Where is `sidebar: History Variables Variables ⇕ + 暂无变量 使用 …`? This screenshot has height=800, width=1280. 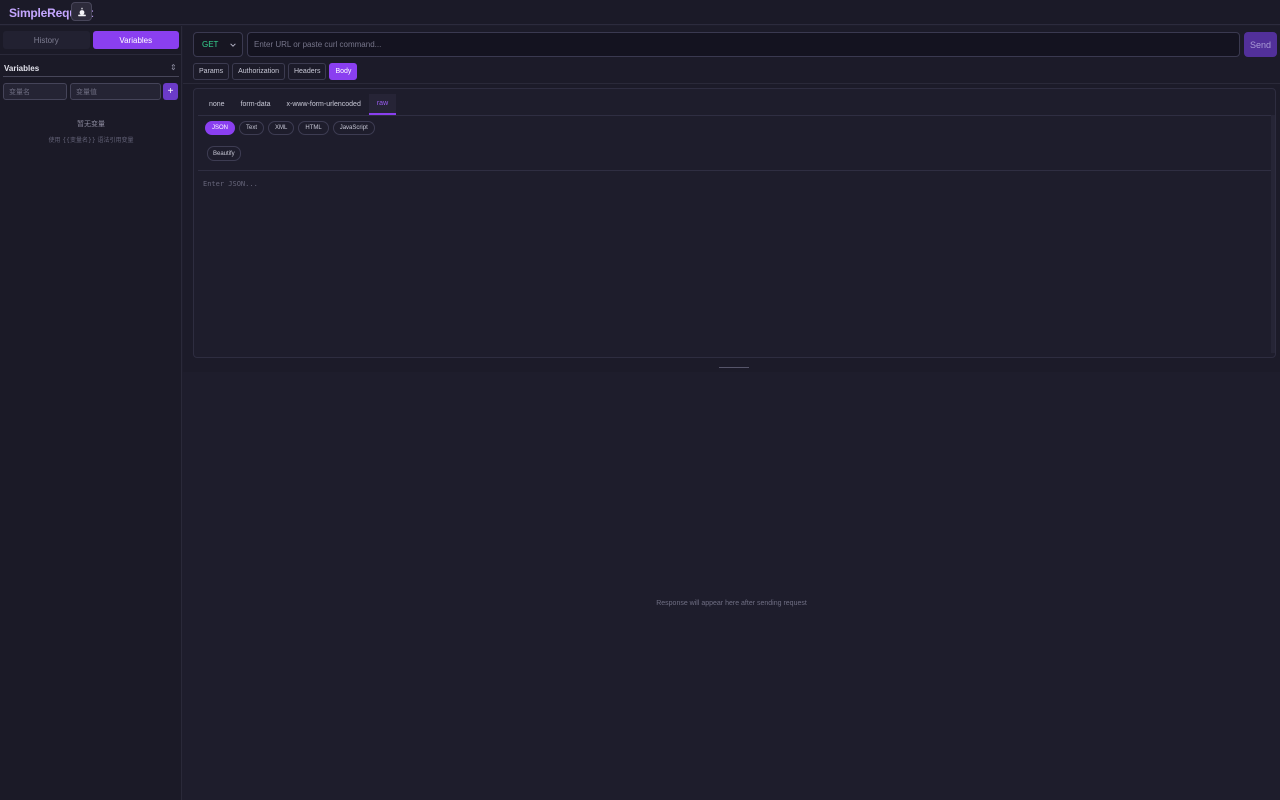 sidebar: History Variables Variables ⇕ + 暂无变量 使用 … is located at coordinates (91, 413).